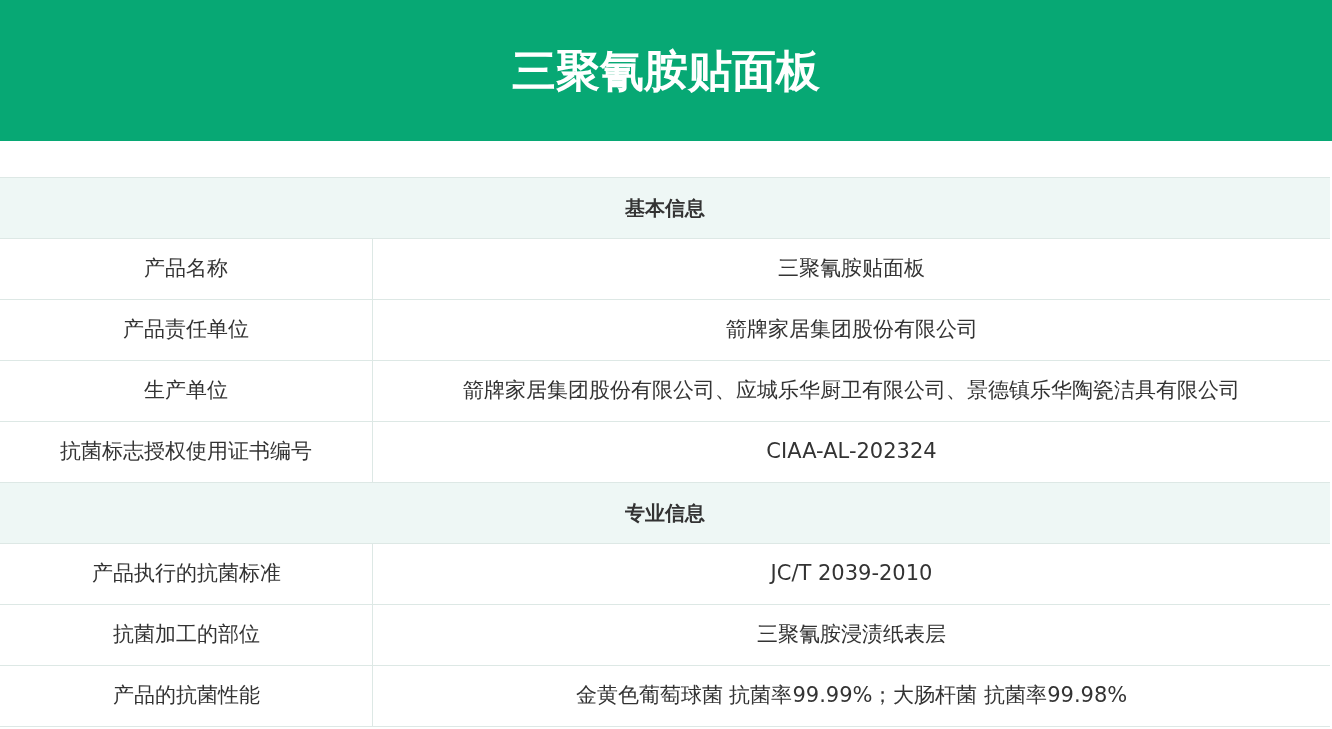 Image resolution: width=1332 pixels, height=729 pixels. Describe the element at coordinates (186, 330) in the screenshot. I see `table-cell: 产品责任单位` at that location.